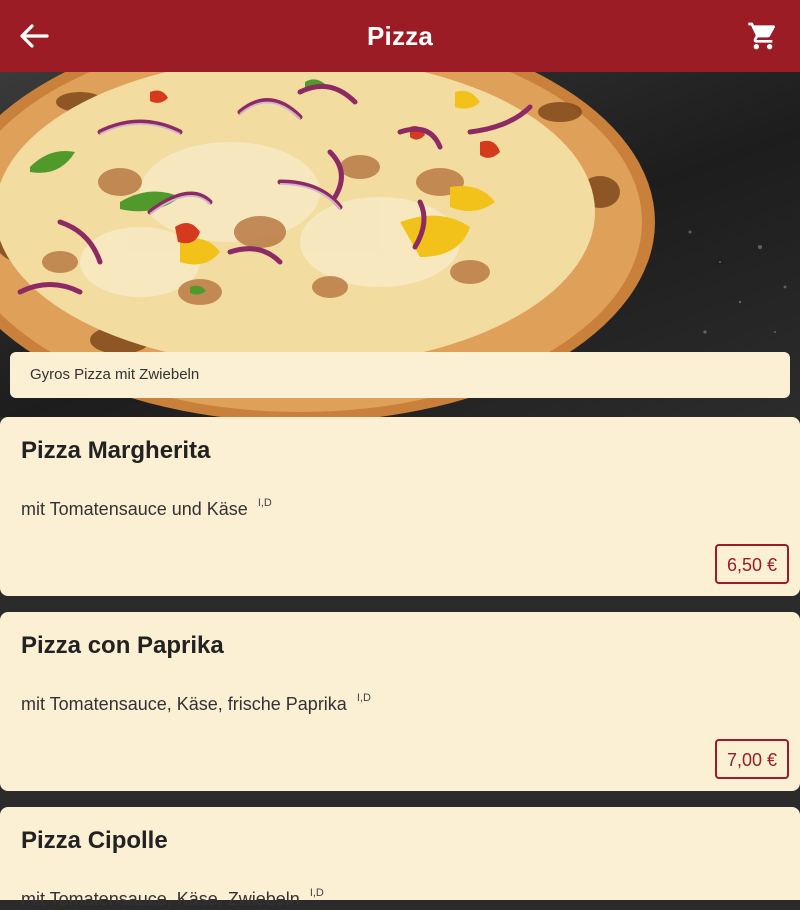 This screenshot has width=800, height=910. What do you see at coordinates (134, 509) in the screenshot?
I see `menu-item-description-text: mit Tomatensauce und Käse` at bounding box center [134, 509].